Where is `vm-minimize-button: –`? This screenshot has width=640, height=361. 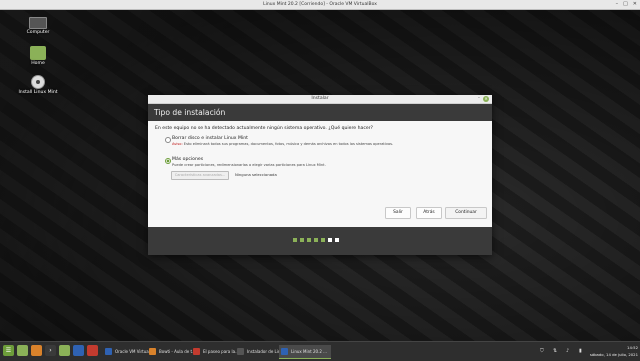
vm-minimize-button: – is located at coordinates (617, 4).